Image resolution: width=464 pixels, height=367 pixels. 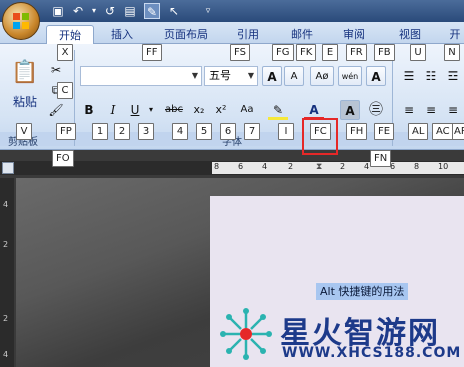 I want to click on keytip-1: 1, so click(x=100, y=131).